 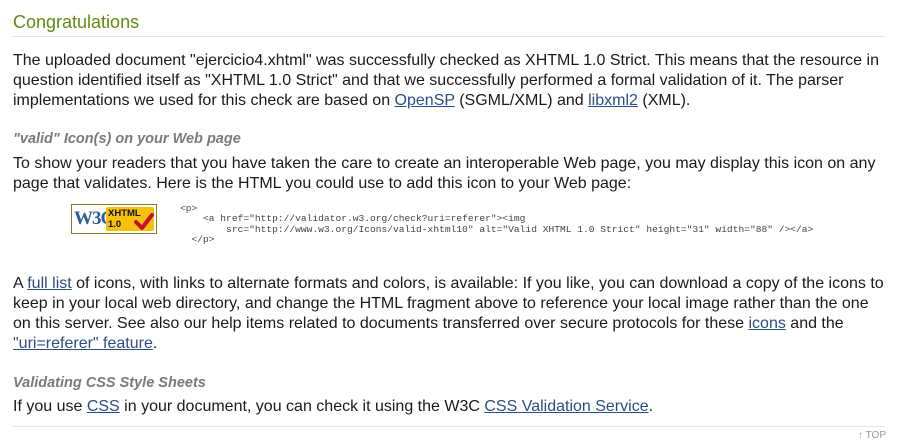 I want to click on checkmark-icon, so click(x=144, y=221).